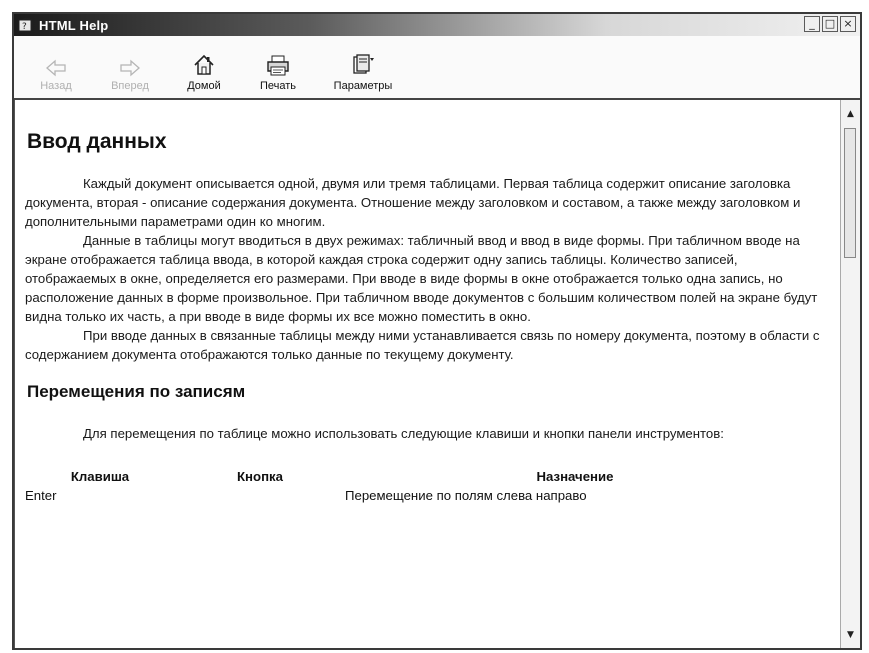 The height and width of the screenshot is (653, 869). What do you see at coordinates (56, 63) in the screenshot?
I see `arrow-left-icon` at bounding box center [56, 63].